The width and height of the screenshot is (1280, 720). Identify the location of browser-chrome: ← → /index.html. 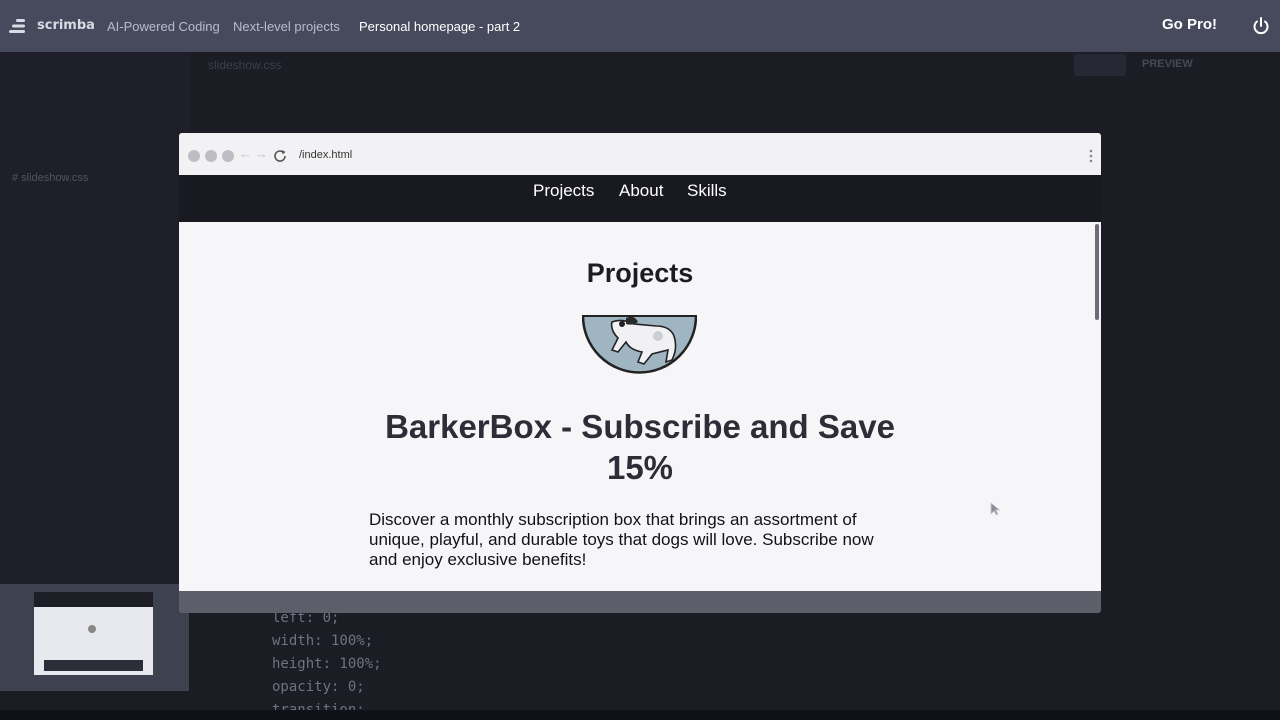
(640, 154).